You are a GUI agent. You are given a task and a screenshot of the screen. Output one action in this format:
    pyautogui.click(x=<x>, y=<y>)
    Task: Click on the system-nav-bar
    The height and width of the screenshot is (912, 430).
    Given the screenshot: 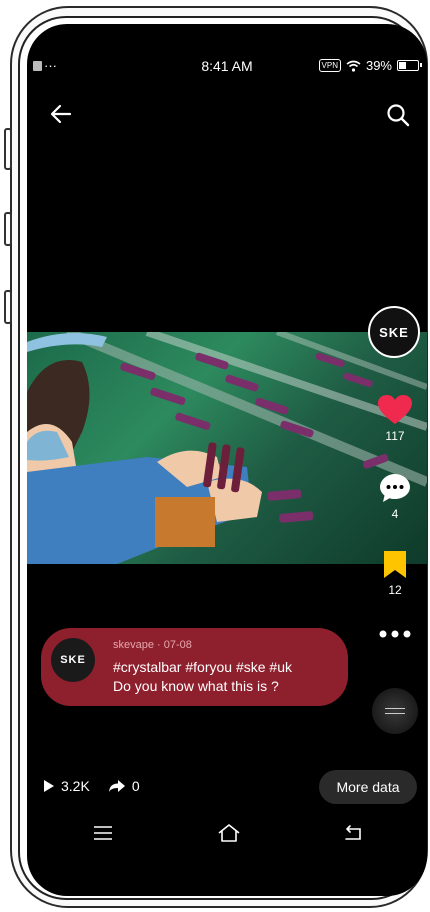 What is the action you would take?
    pyautogui.click(x=227, y=836)
    